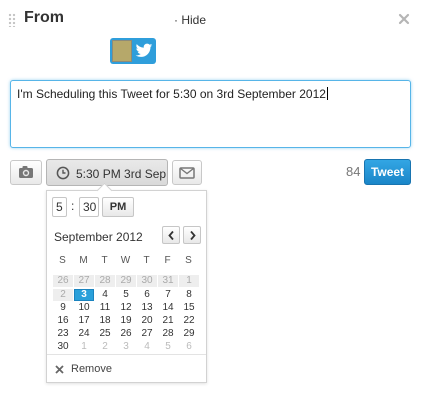 The width and height of the screenshot is (425, 400). I want to click on calendar-day: 11, so click(105, 308).